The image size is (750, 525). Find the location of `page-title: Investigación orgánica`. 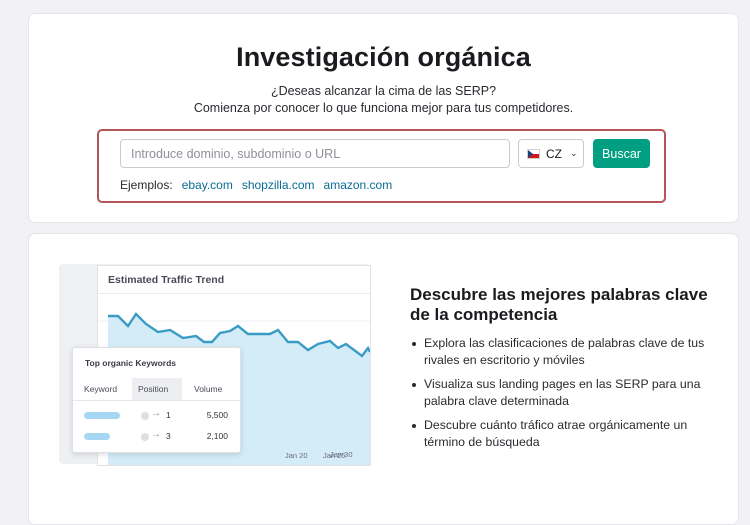

page-title: Investigación orgánica is located at coordinates (383, 57).